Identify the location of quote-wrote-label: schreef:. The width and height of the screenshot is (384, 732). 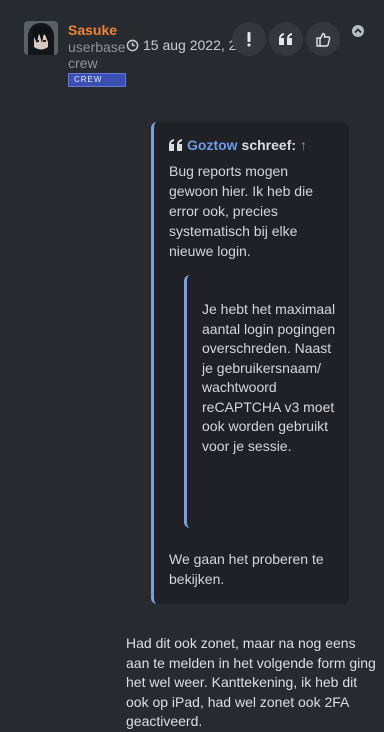
(269, 145).